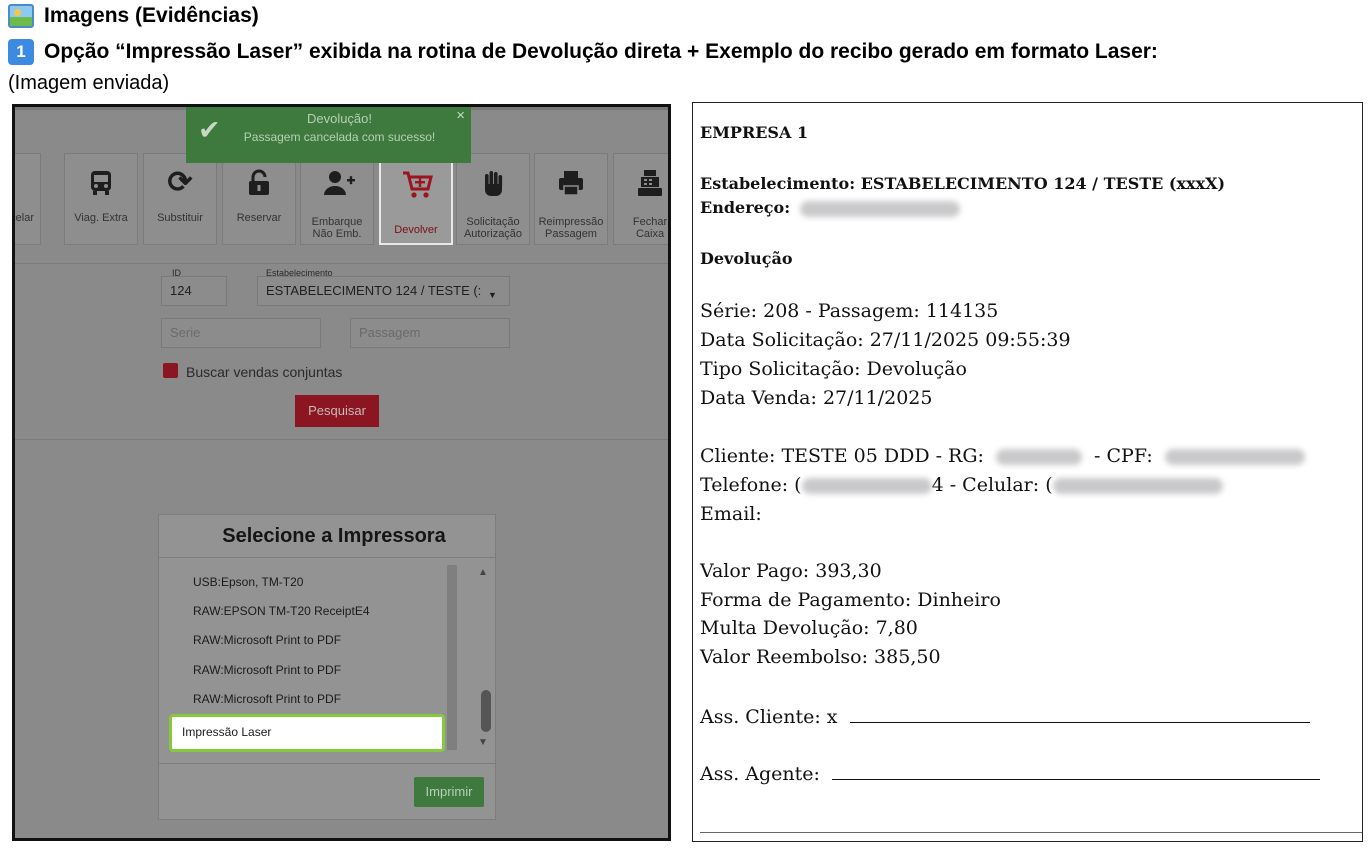  Describe the element at coordinates (850, 600) in the screenshot. I see `receipt-forma-pagamento: Forma de Pagamento: Dinheiro` at that location.